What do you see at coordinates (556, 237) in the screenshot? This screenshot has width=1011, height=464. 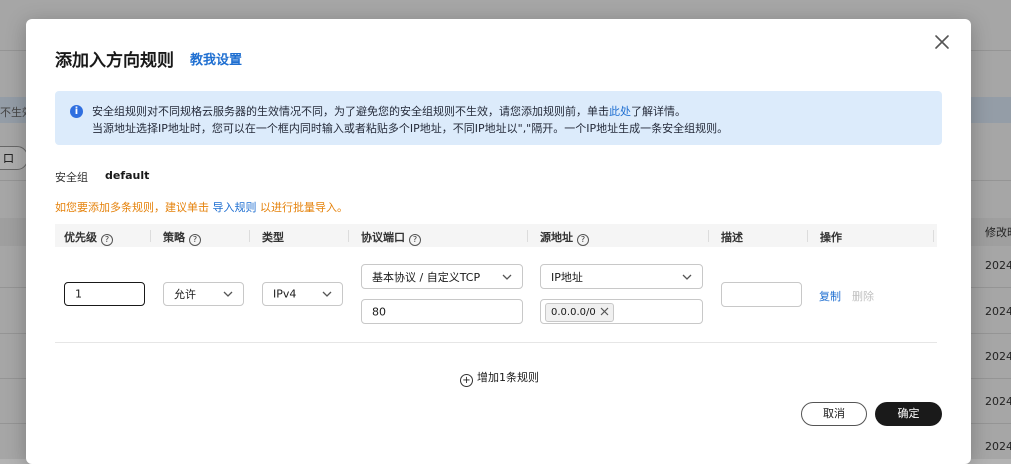 I see `header-label: 源地址` at bounding box center [556, 237].